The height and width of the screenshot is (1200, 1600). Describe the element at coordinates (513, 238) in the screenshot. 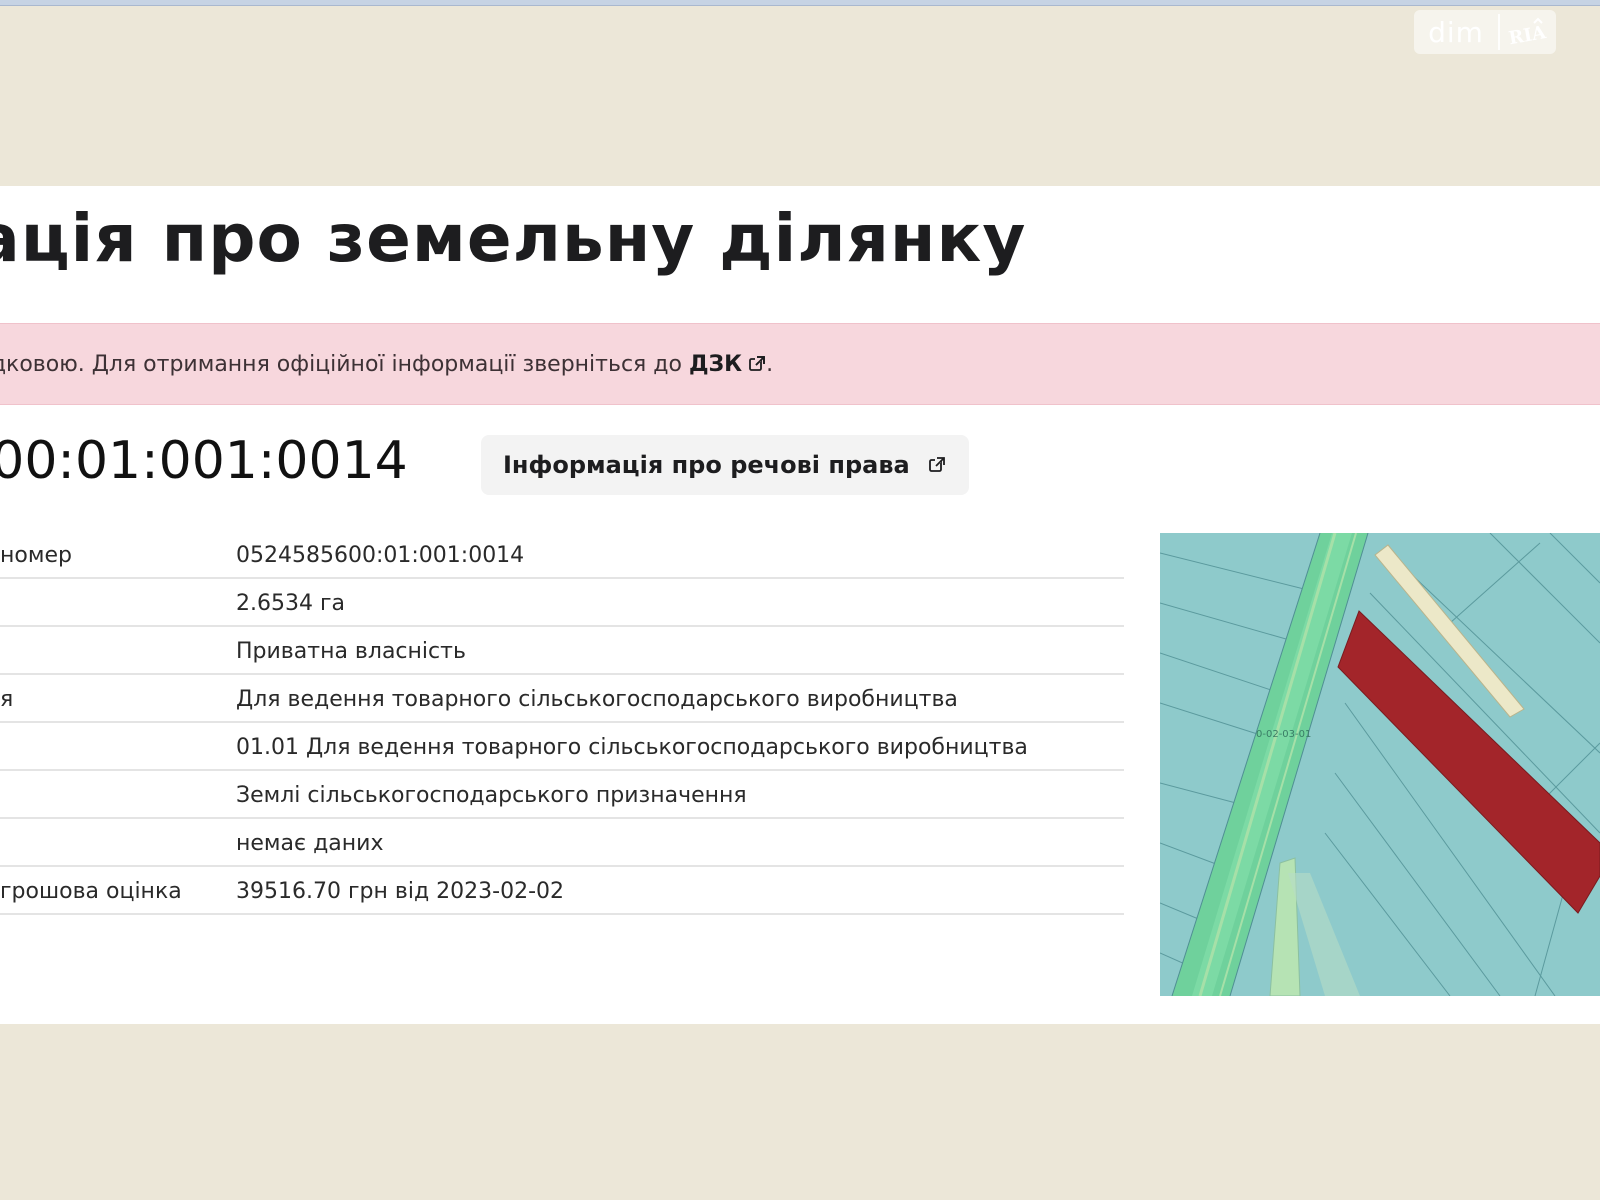

I see `page-title: рмація про земельну ділянку` at that location.